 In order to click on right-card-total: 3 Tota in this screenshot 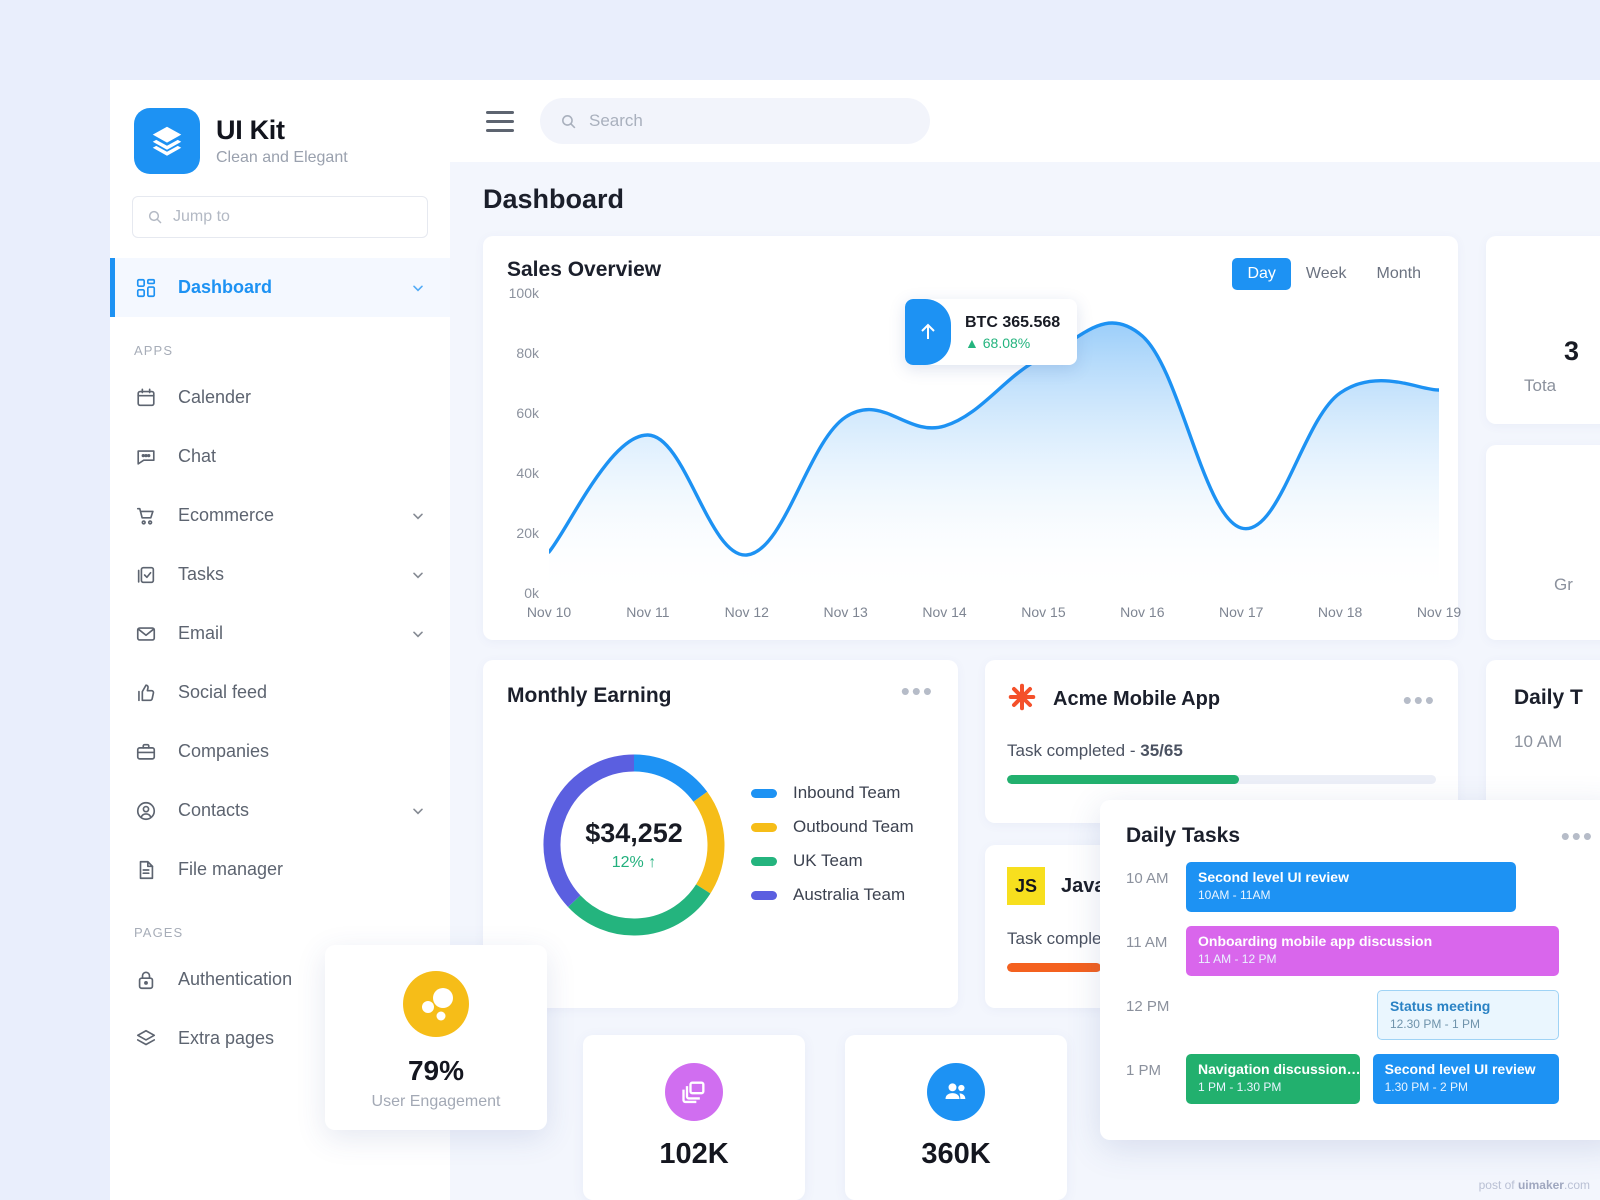, I will do `click(1543, 330)`.